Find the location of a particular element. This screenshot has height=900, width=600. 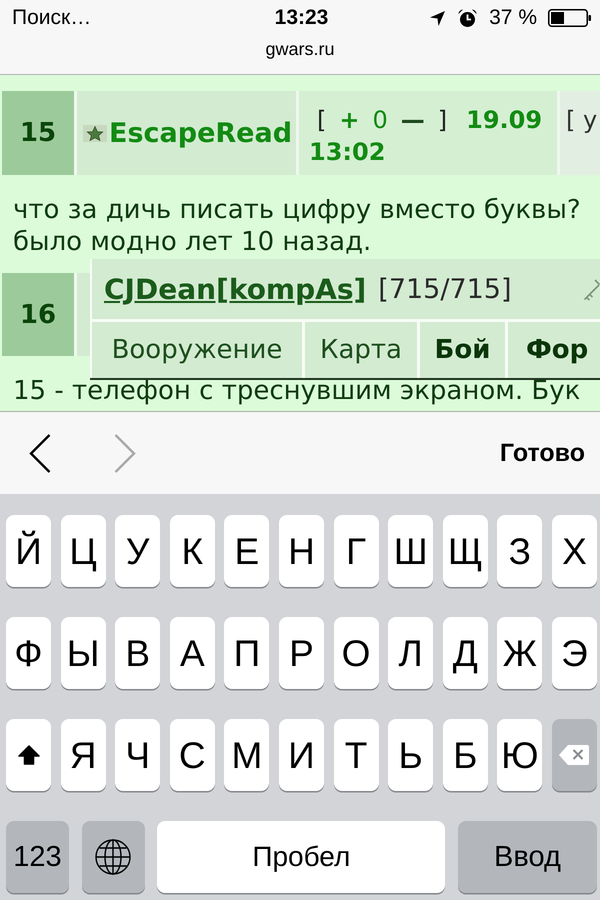

letter-key: Ю is located at coordinates (519, 755).